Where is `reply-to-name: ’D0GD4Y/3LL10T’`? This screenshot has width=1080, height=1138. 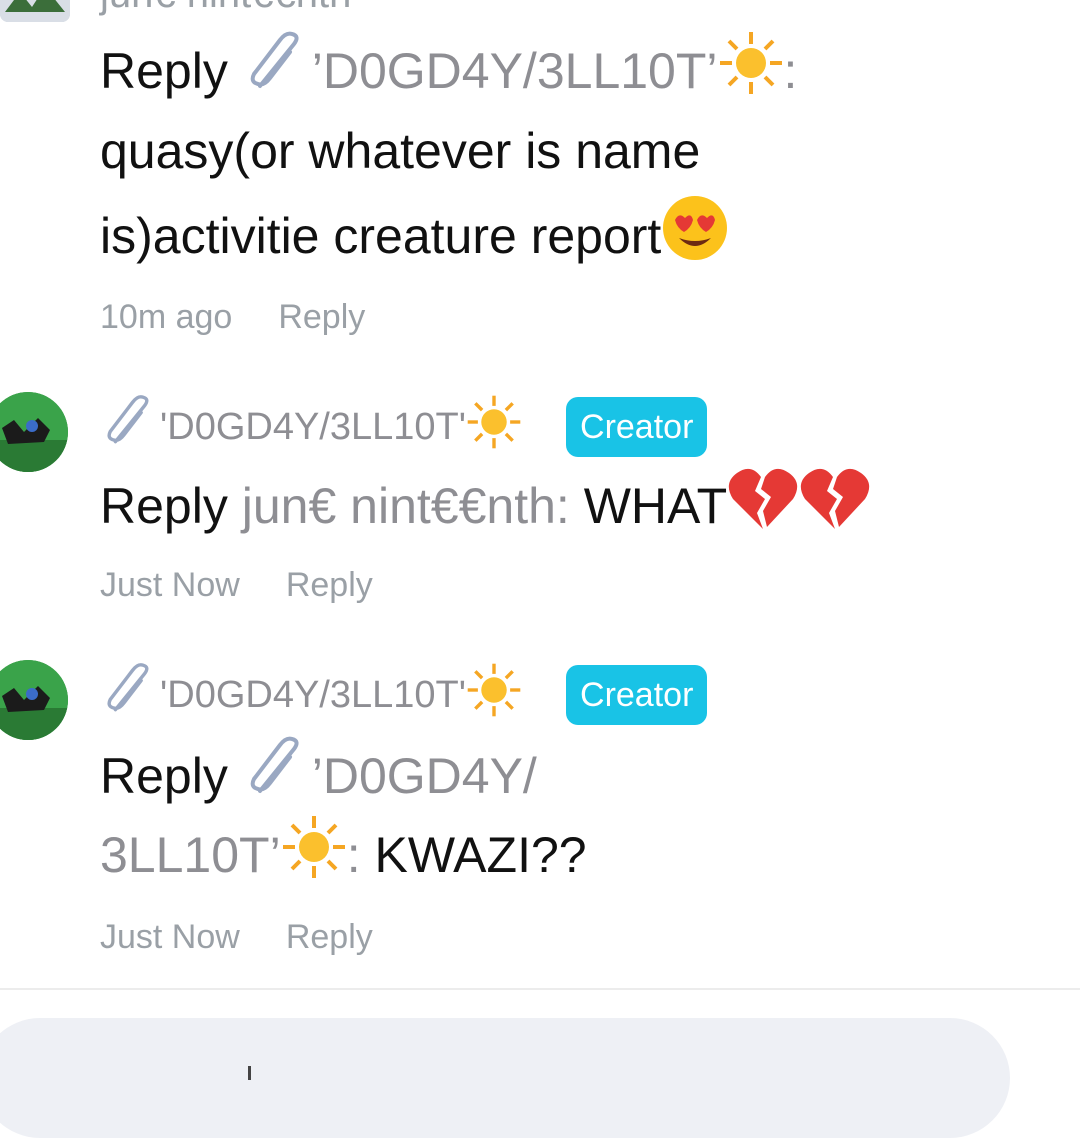
reply-to-name: ’D0GD4Y/3LL10T’ is located at coordinates (514, 71).